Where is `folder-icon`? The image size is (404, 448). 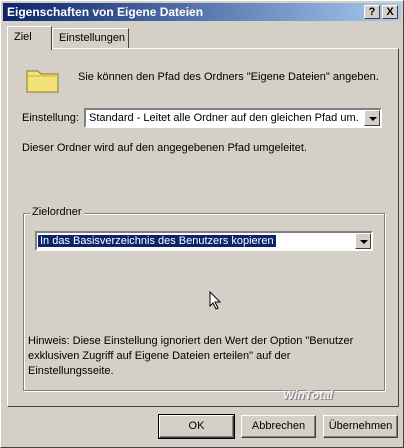
folder-icon is located at coordinates (42, 81).